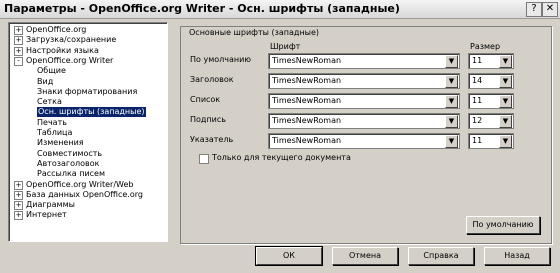 This screenshot has width=560, height=273. I want to click on help-button: Справка, so click(441, 256).